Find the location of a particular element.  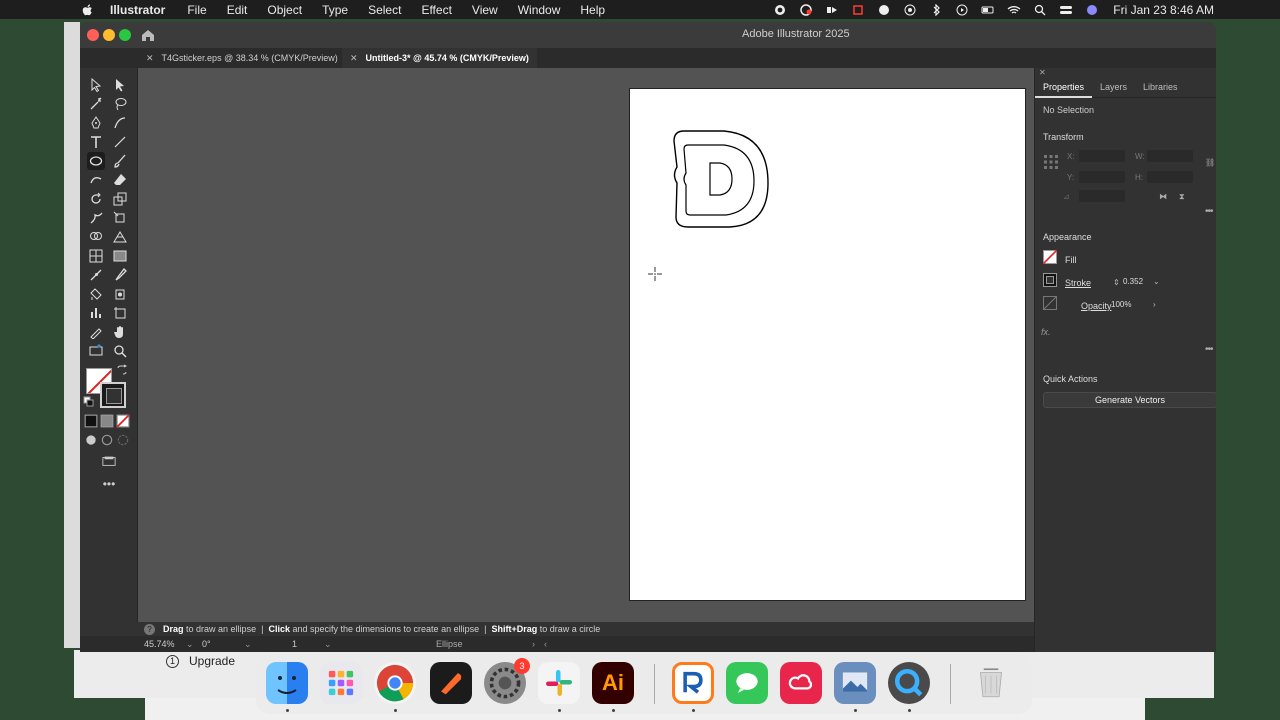

x-field is located at coordinates (1102, 156).